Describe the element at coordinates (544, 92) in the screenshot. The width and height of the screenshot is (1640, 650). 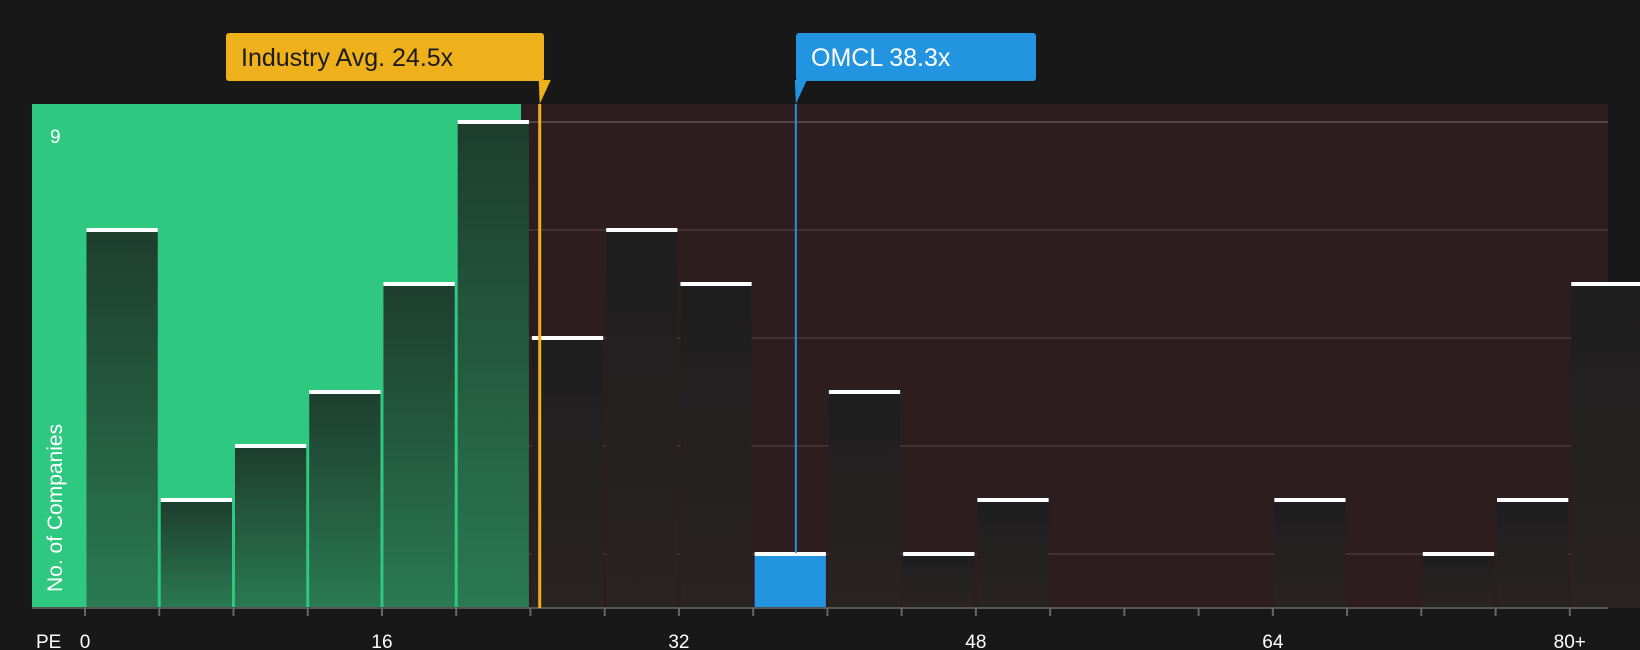
I see `industry-avg-callout-pointer` at that location.